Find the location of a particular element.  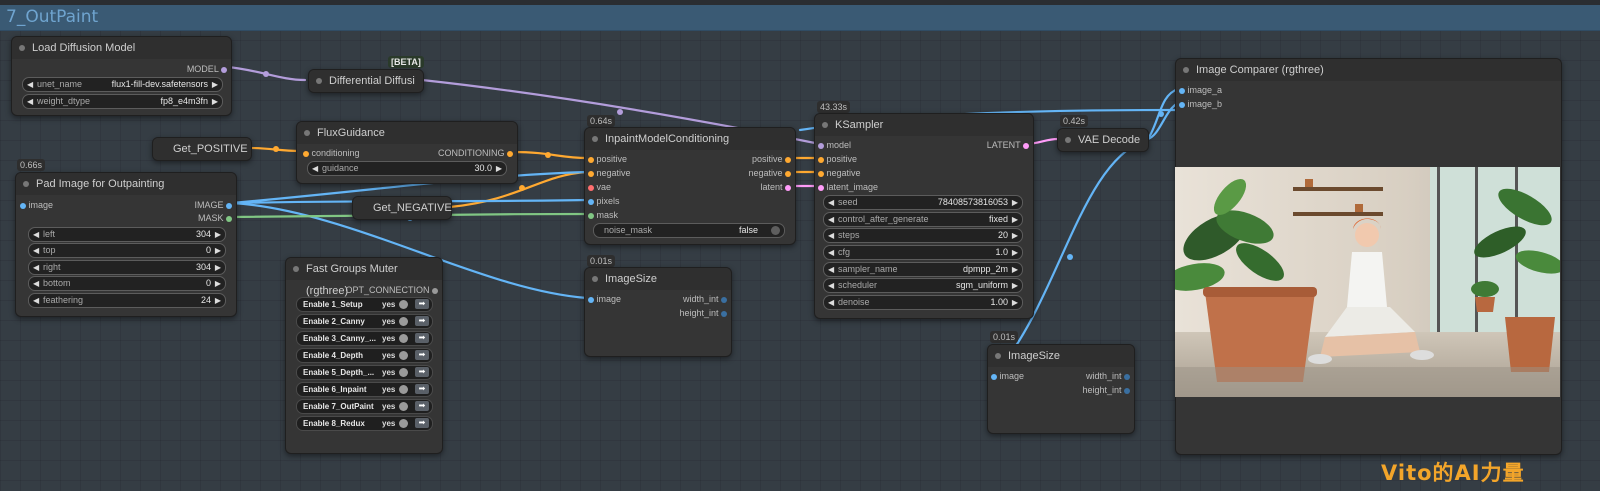

input-mask: mask is located at coordinates (603, 215).